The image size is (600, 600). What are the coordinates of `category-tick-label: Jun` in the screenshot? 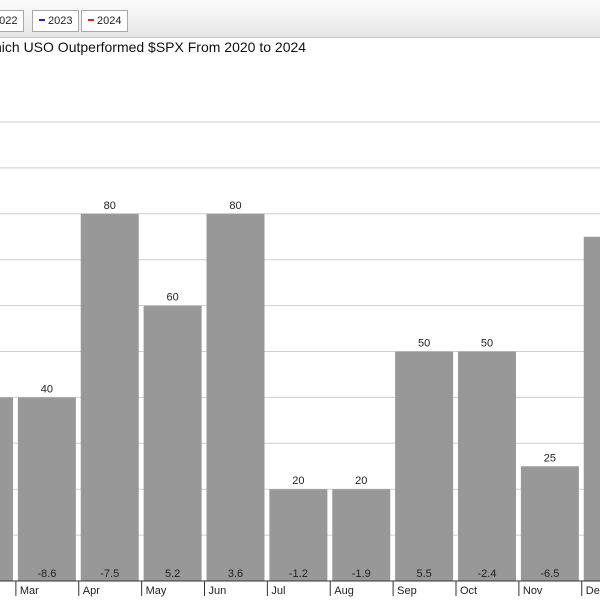 It's located at (218, 591).